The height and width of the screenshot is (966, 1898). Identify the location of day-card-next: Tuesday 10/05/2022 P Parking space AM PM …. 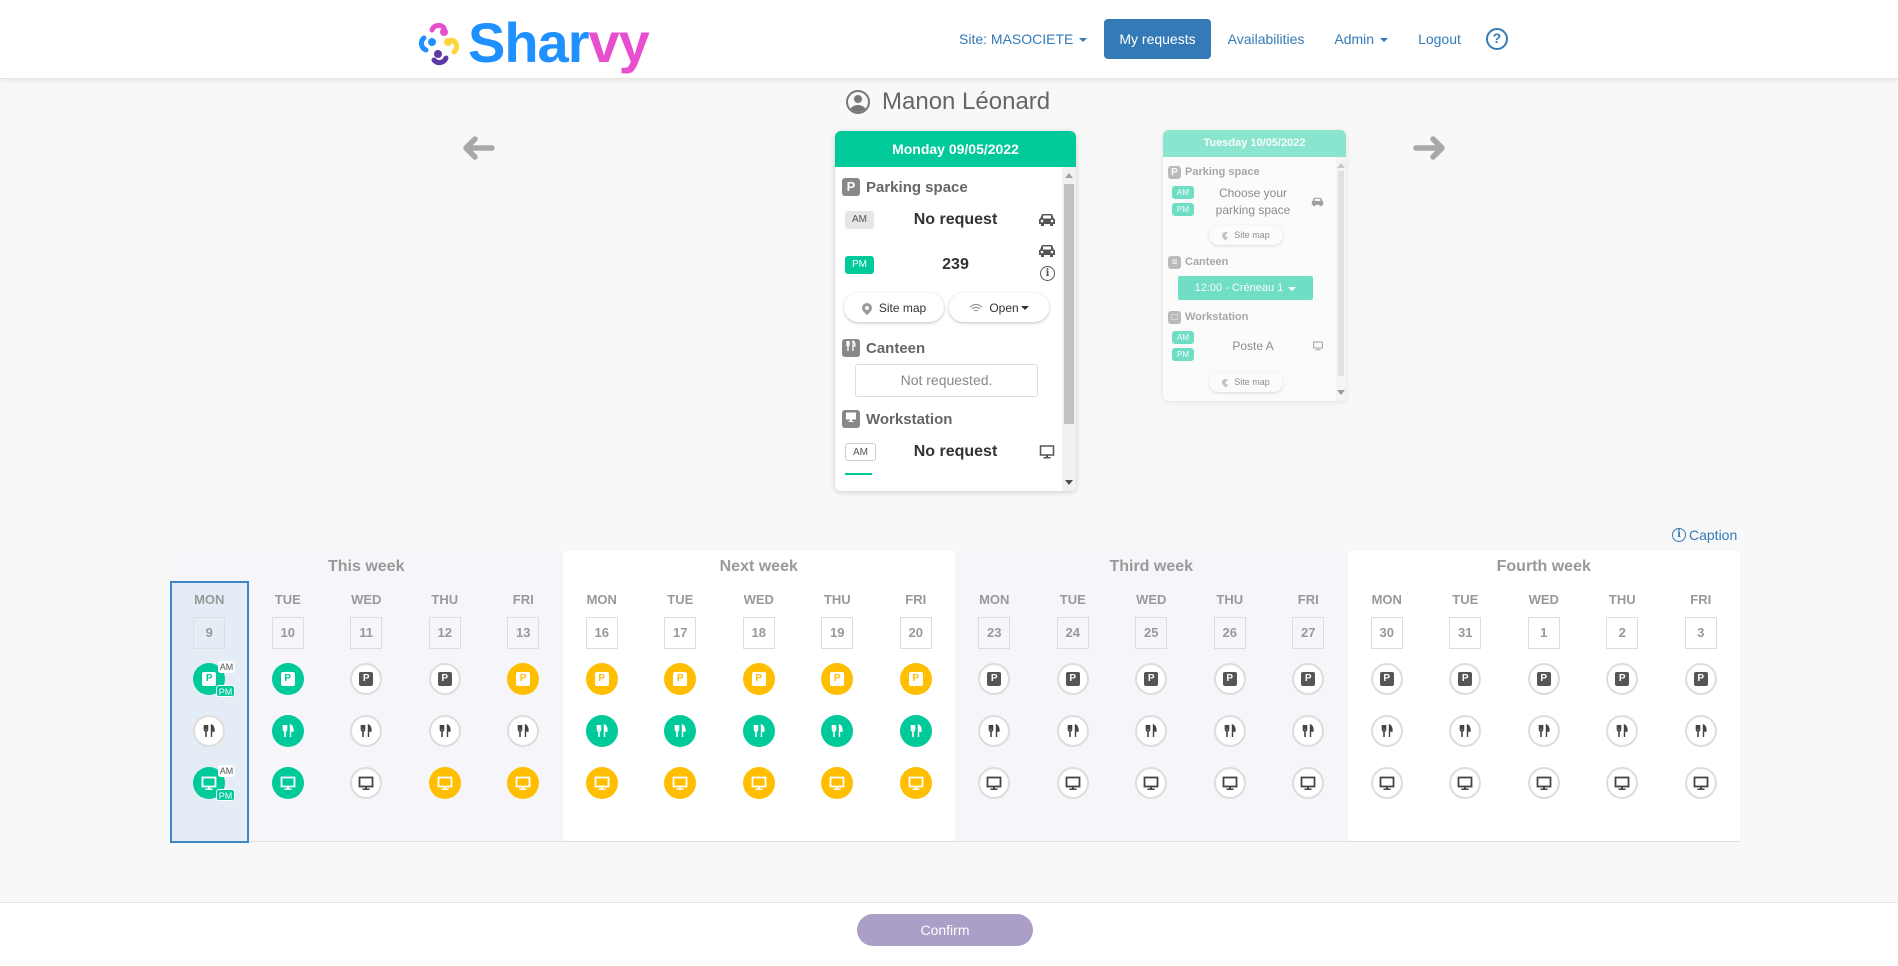
(1254, 265).